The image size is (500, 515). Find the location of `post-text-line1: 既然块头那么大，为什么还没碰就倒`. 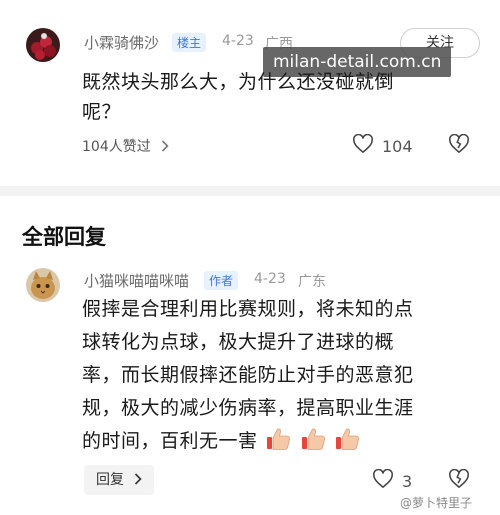

post-text-line1: 既然块头那么大，为什么还没碰就倒 is located at coordinates (238, 82).